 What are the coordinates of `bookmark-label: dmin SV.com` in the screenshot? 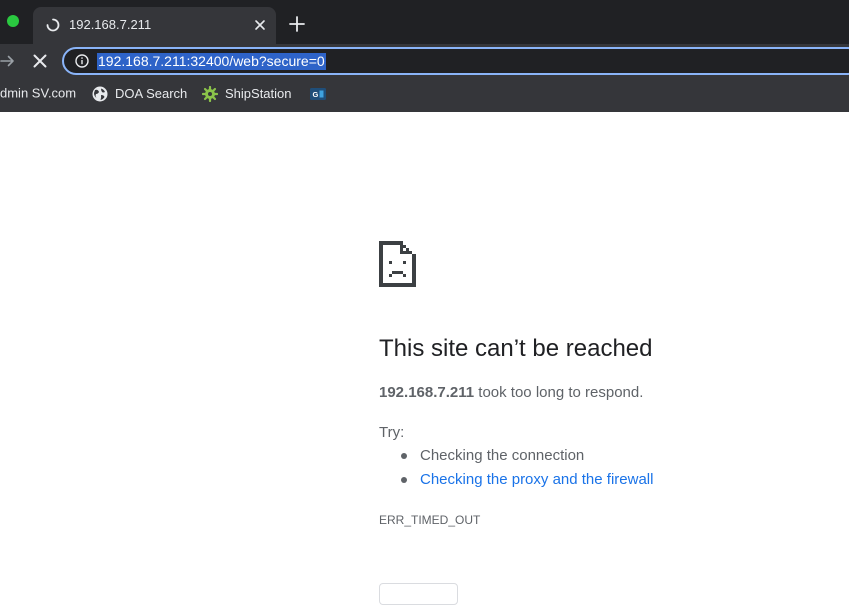 It's located at (38, 93).